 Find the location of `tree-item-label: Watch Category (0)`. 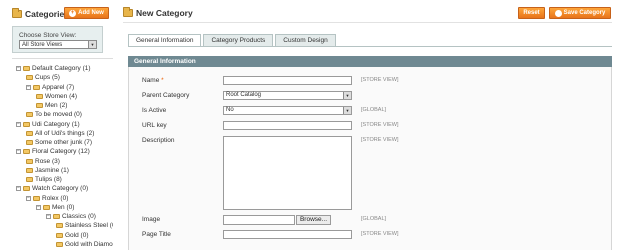

tree-item-label: Watch Category (0) is located at coordinates (60, 189).